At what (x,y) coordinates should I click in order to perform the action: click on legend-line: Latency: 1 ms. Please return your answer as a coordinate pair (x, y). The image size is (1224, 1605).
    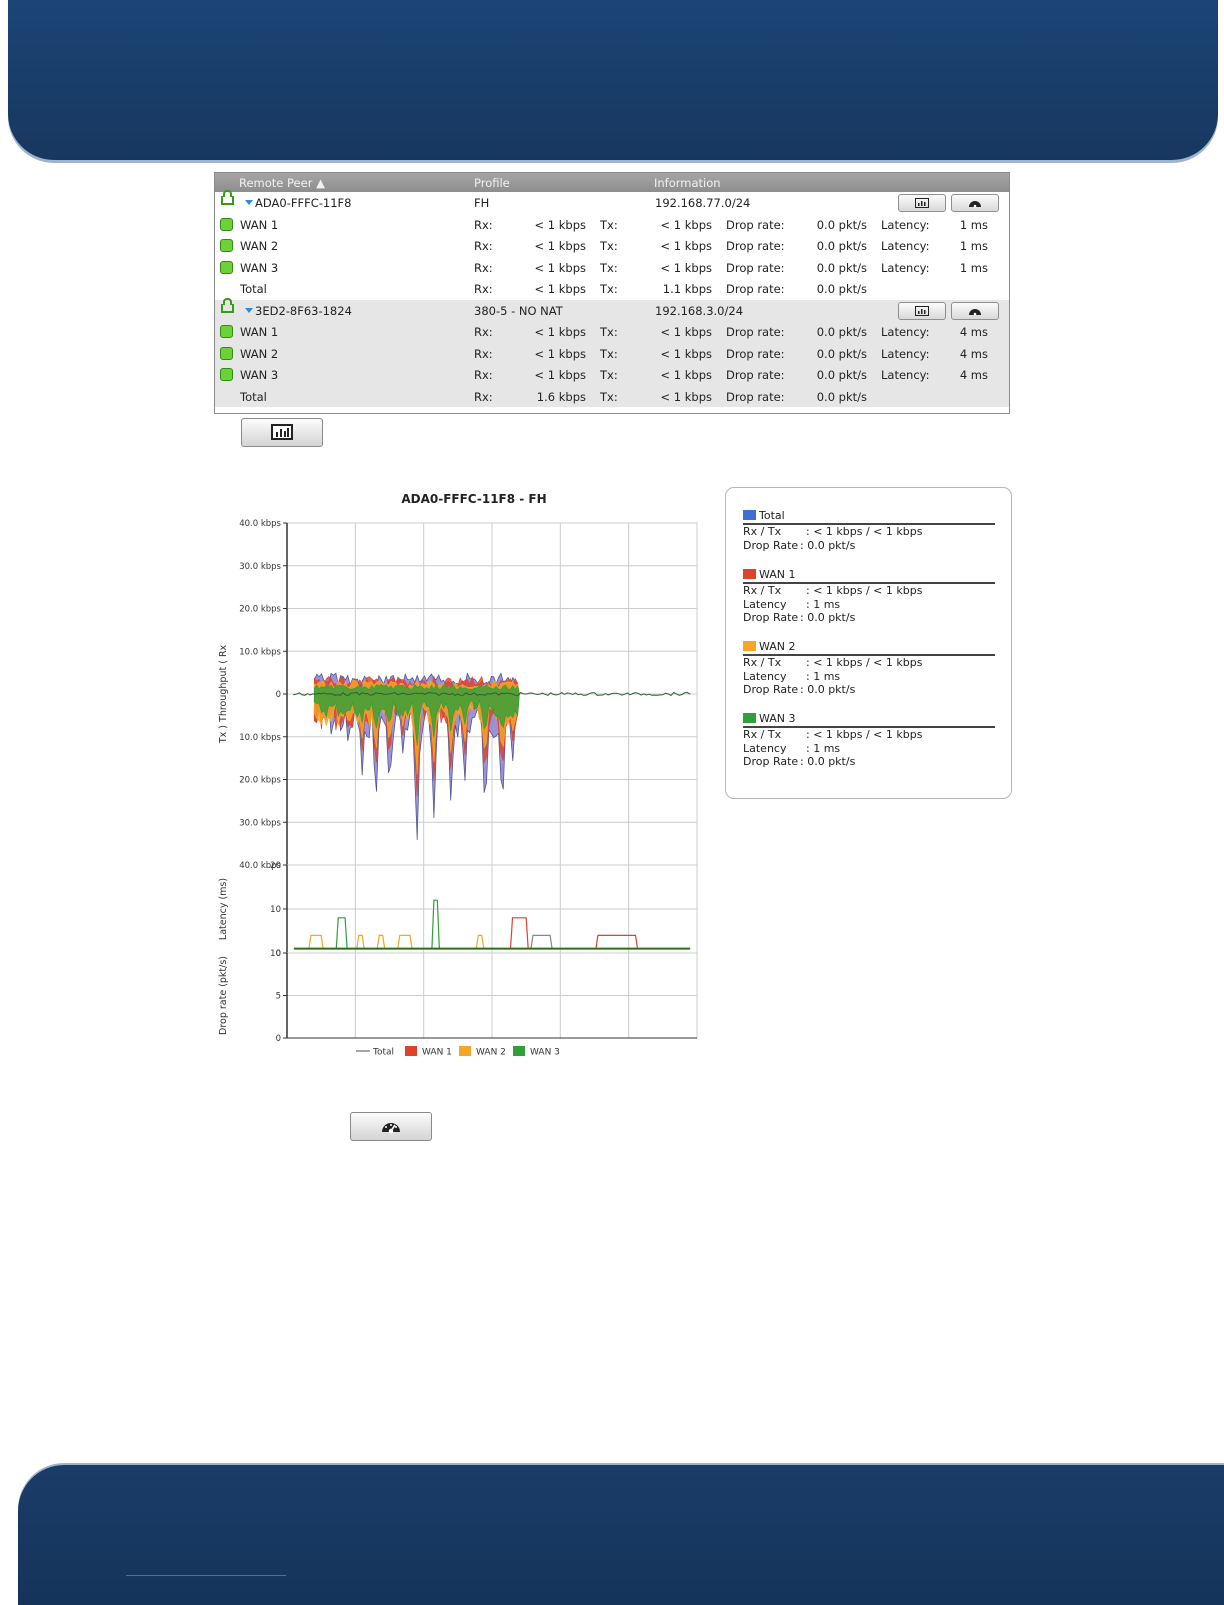
    Looking at the image, I should click on (869, 605).